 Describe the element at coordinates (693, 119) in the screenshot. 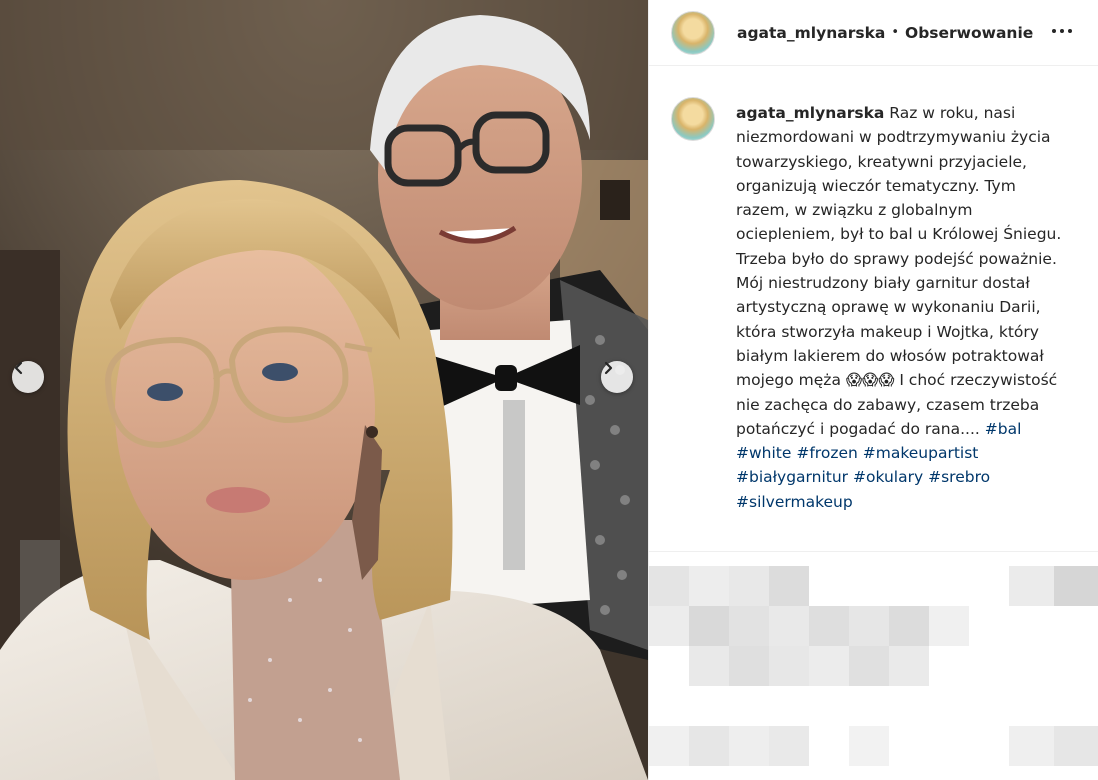

I see `caption-avatar` at that location.